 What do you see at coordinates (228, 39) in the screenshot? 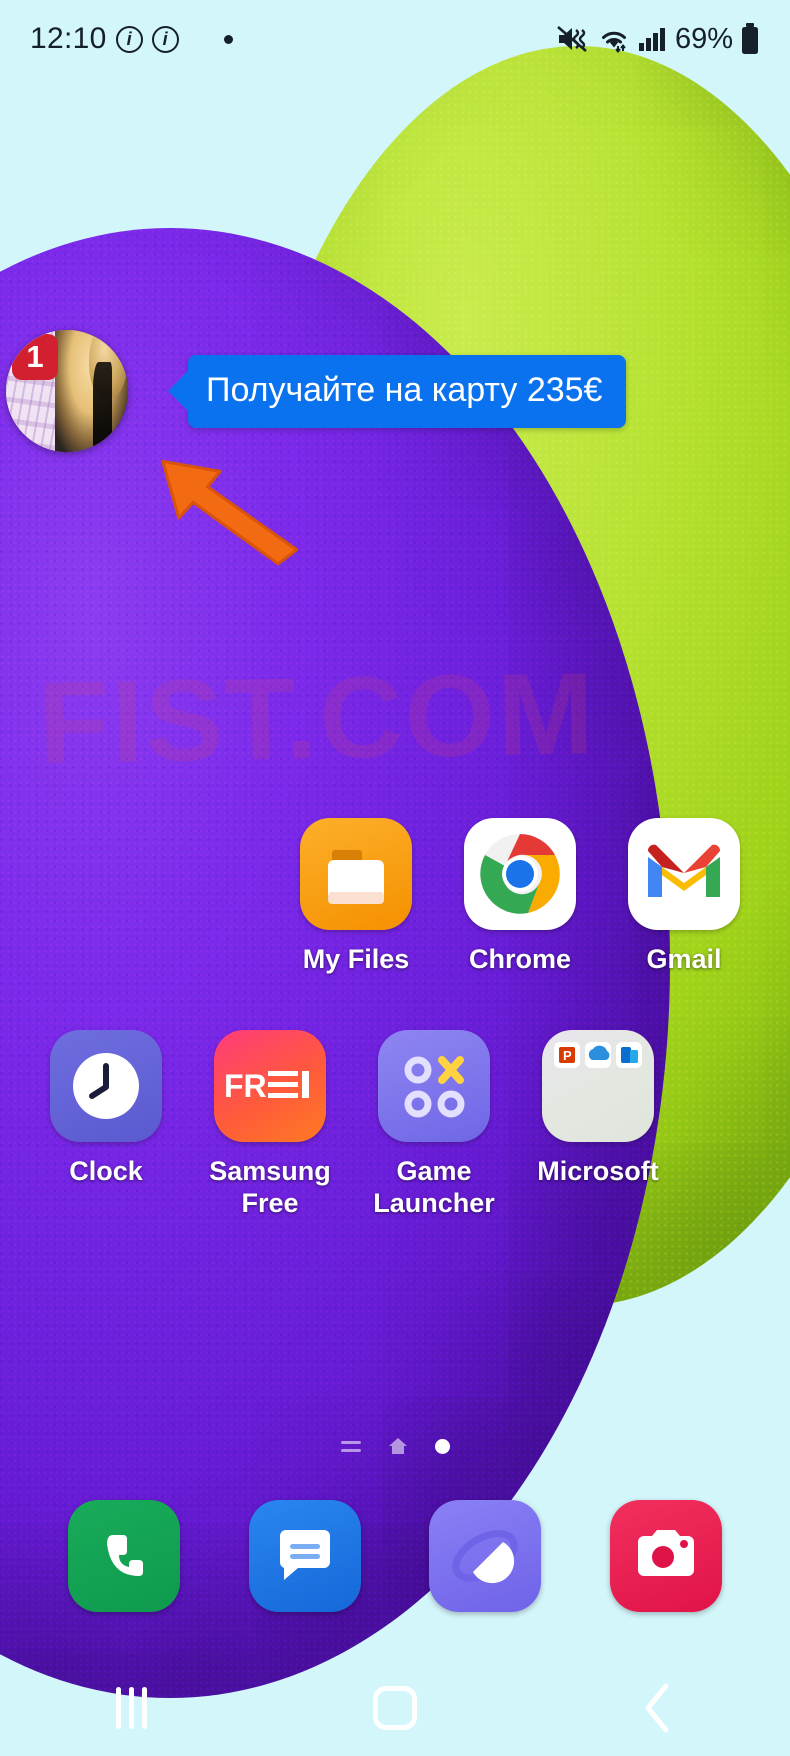
I see `notification-dot-icon` at bounding box center [228, 39].